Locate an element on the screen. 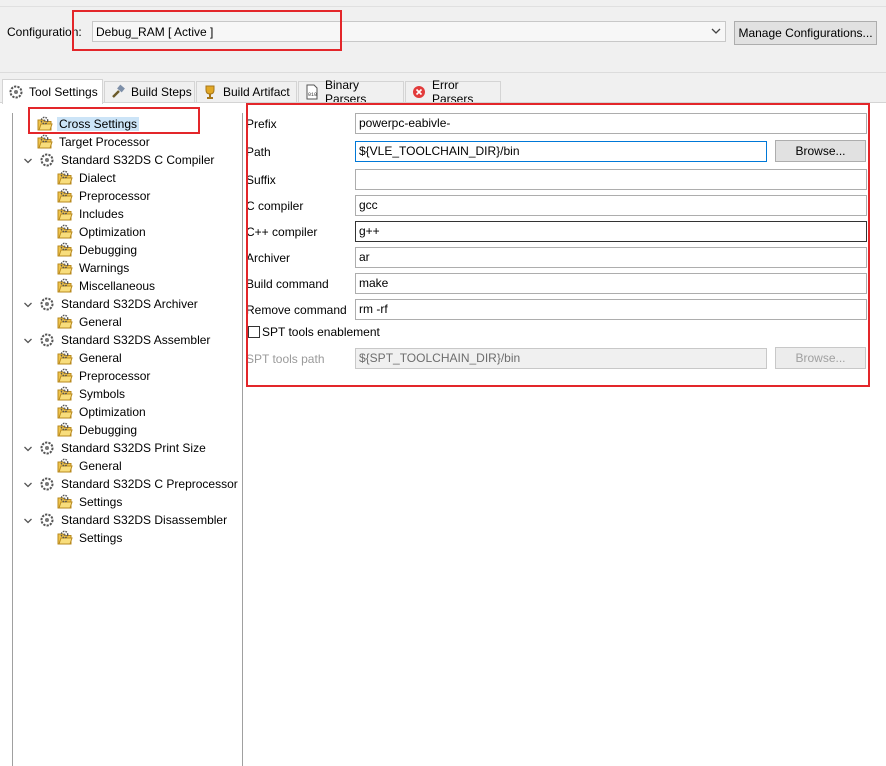 The image size is (886, 766). tree-item: Symbols is located at coordinates (92, 394).